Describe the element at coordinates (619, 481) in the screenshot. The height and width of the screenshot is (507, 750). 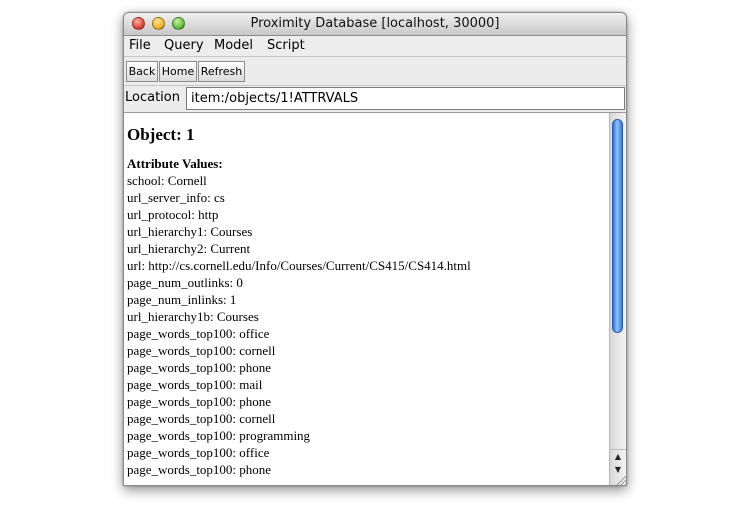
I see `resize-grip-icon` at that location.